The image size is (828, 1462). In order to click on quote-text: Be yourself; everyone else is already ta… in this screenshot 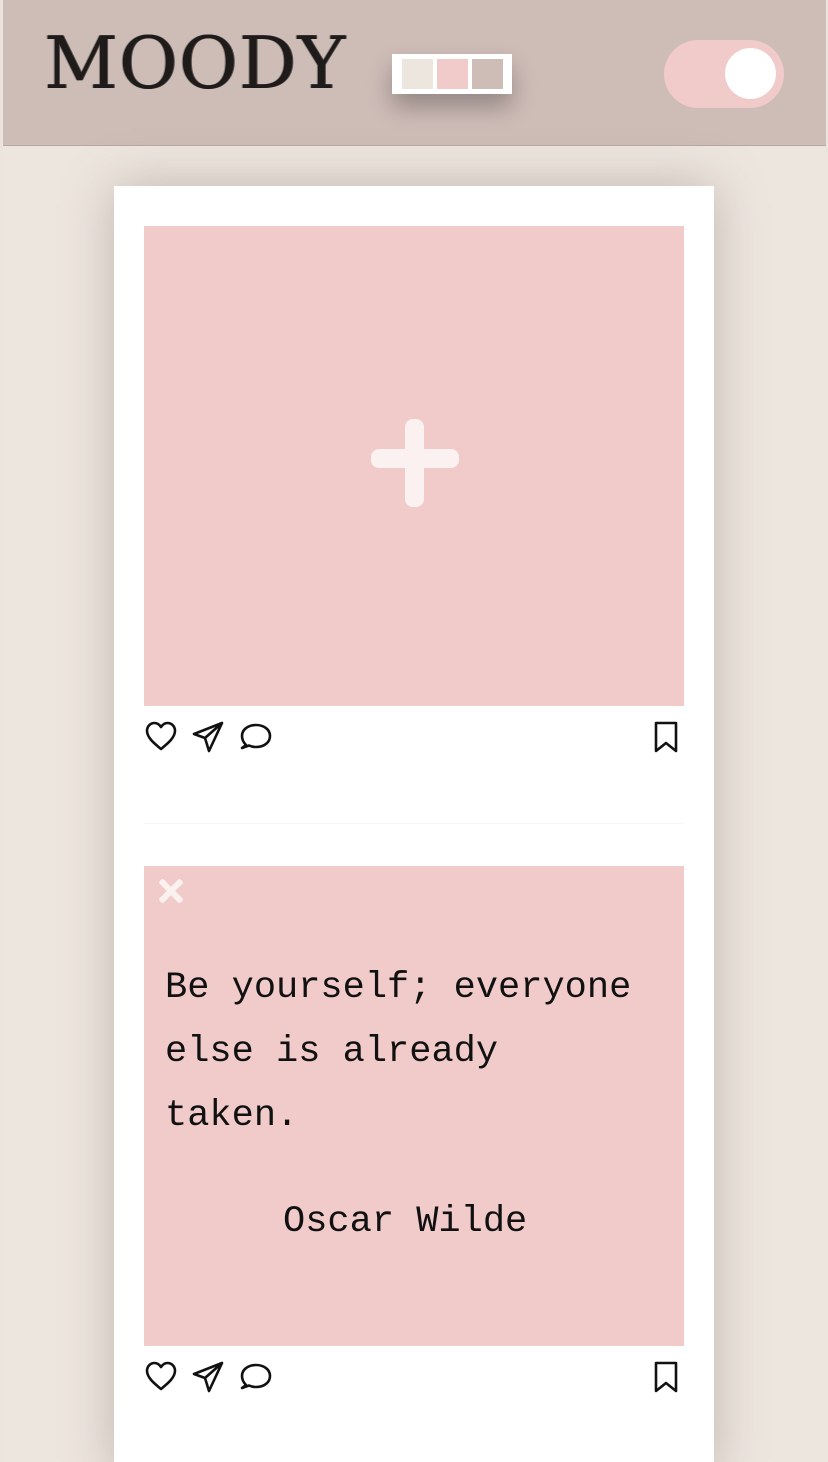, I will do `click(398, 1052)`.